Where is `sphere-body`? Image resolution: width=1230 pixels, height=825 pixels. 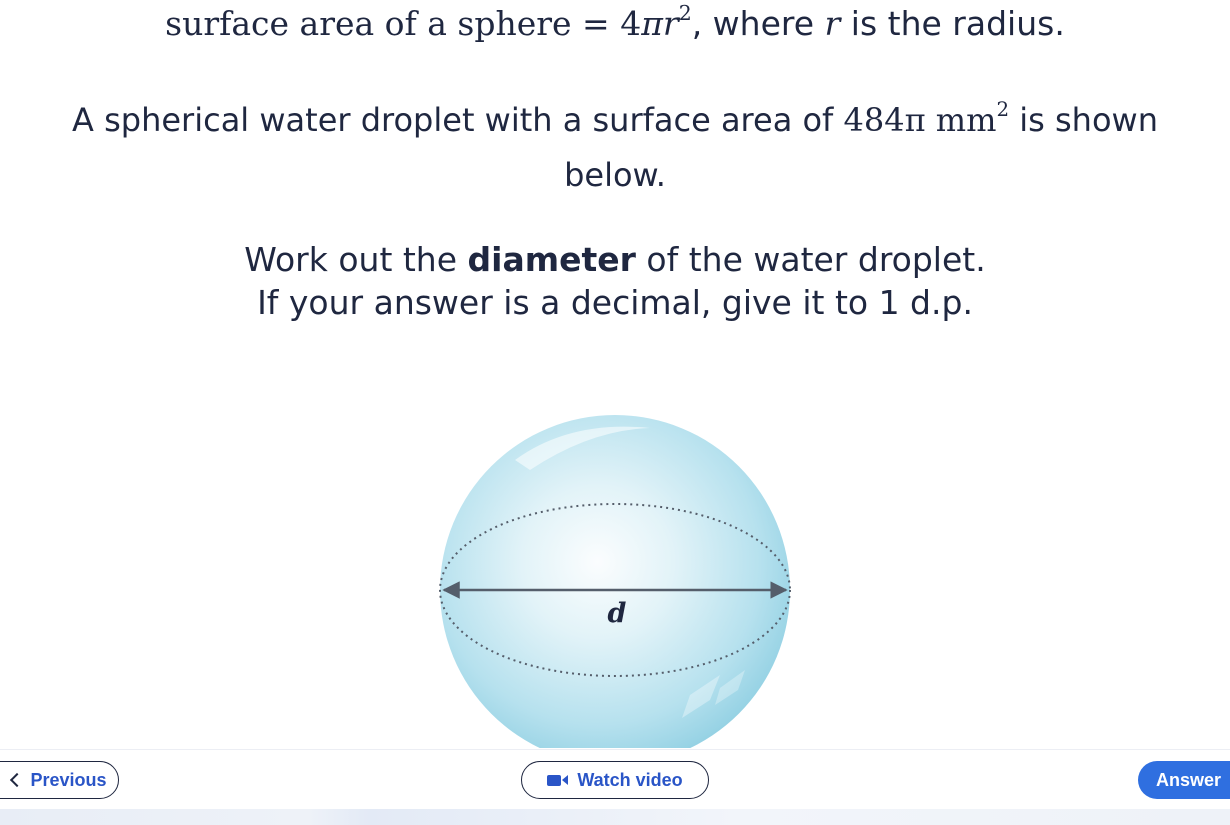 sphere-body is located at coordinates (615, 581).